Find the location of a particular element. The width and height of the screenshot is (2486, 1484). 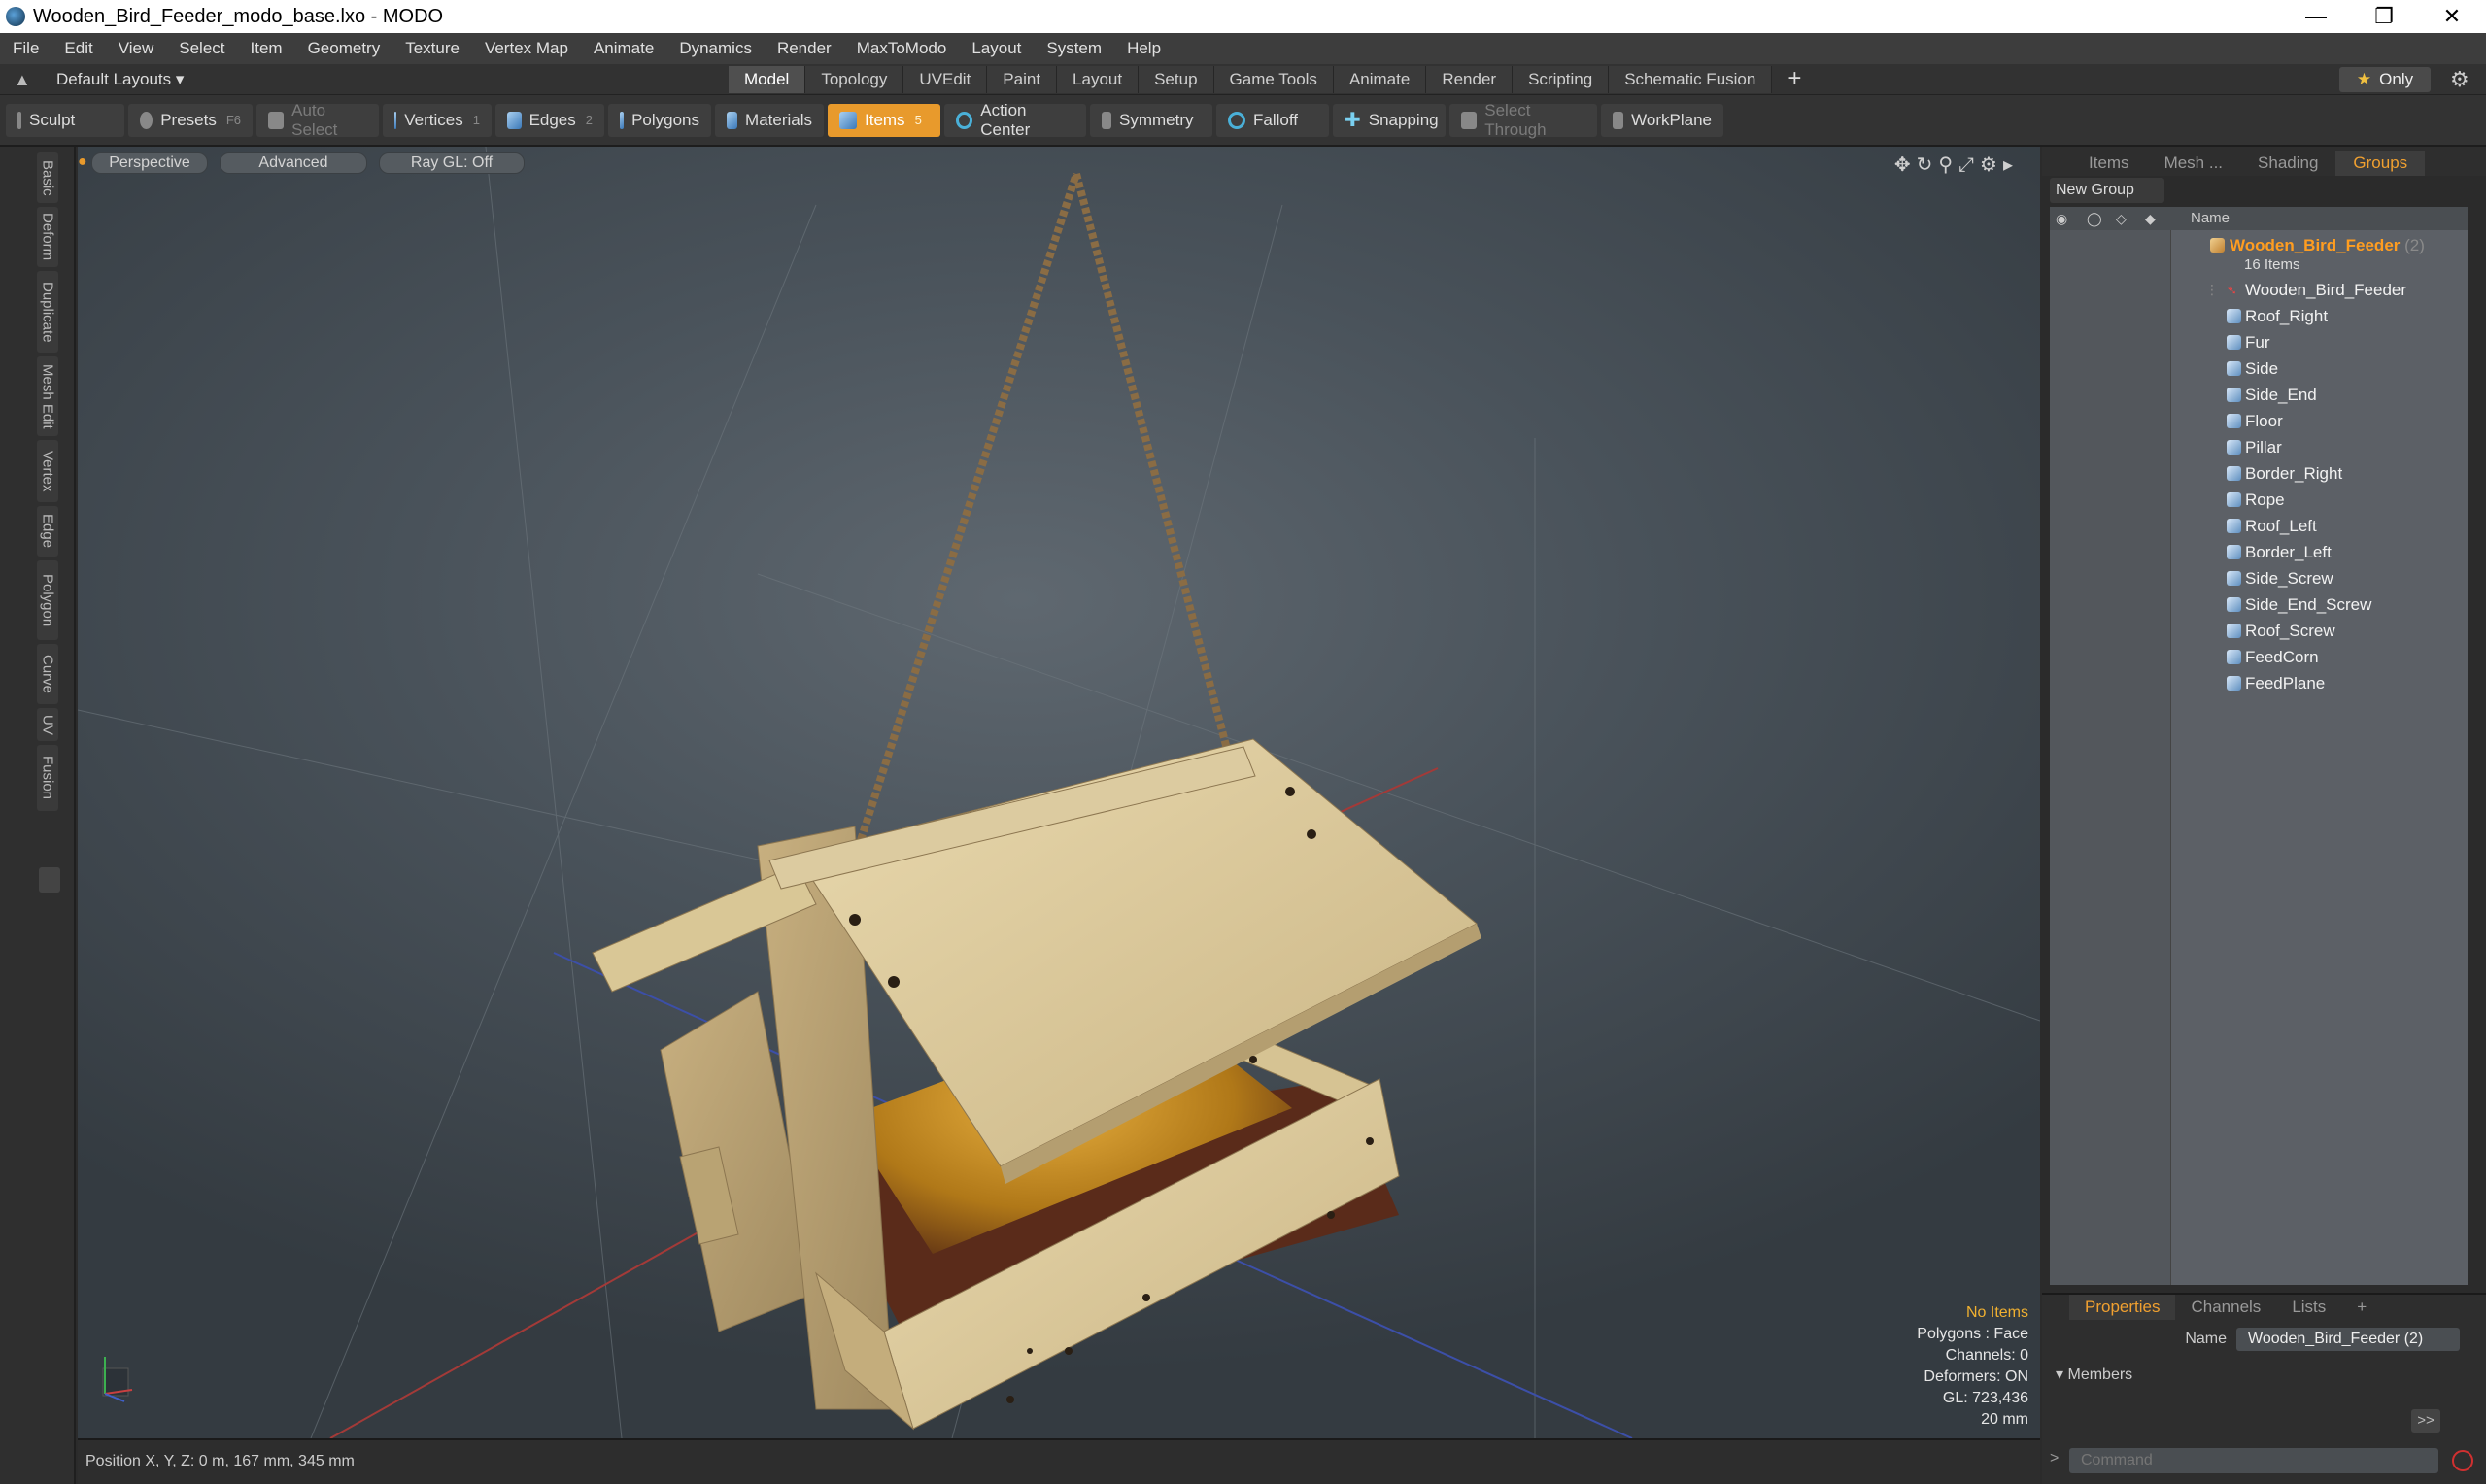

list-item: Side_Screw is located at coordinates (2259, 578).